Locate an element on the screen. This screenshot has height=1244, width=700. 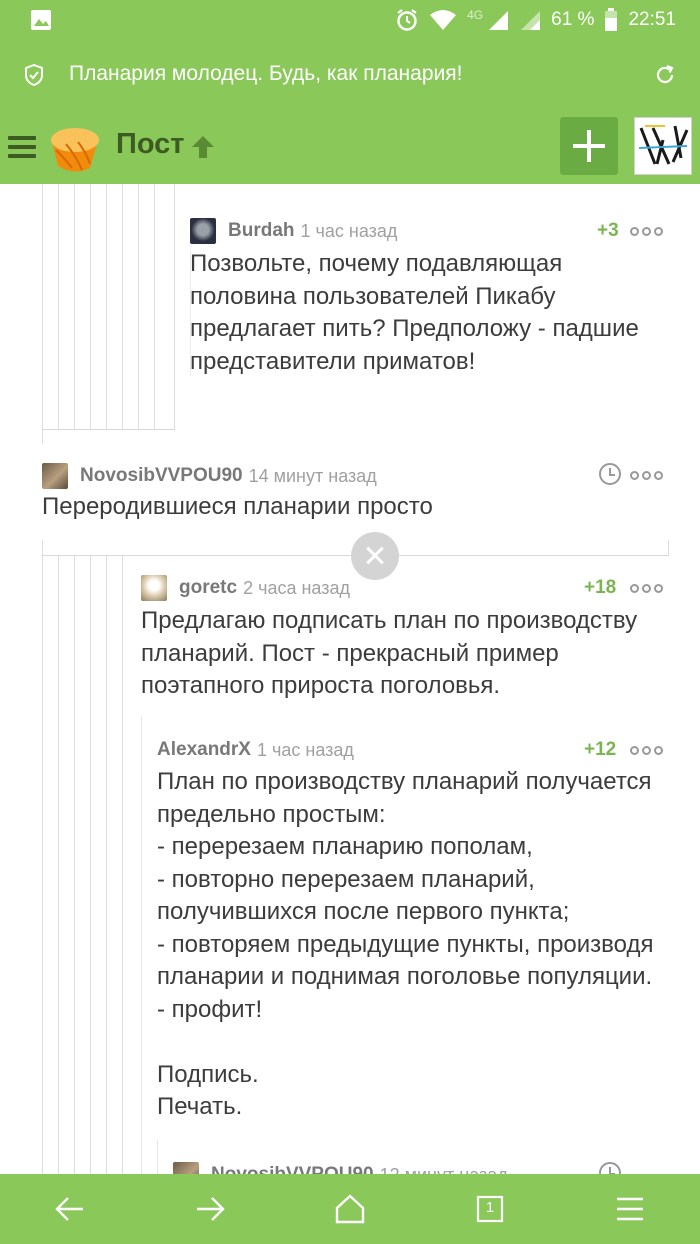
network-type: 4G is located at coordinates (475, 15).